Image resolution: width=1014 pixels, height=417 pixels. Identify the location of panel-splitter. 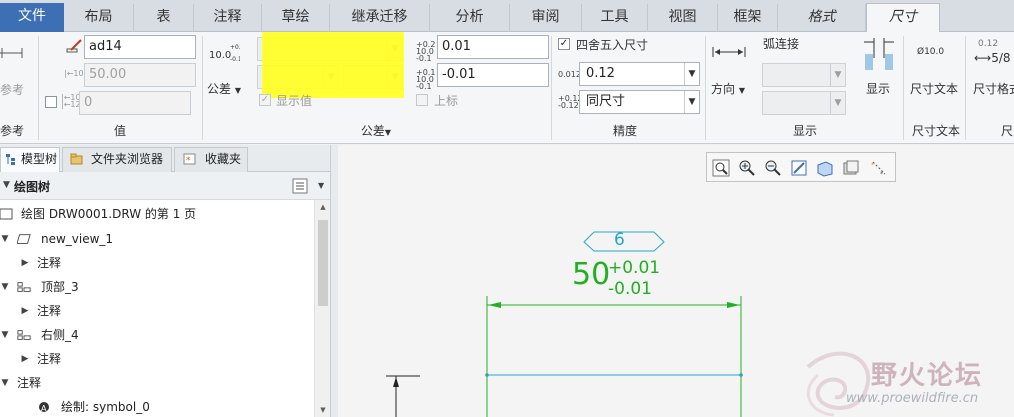
(334, 281).